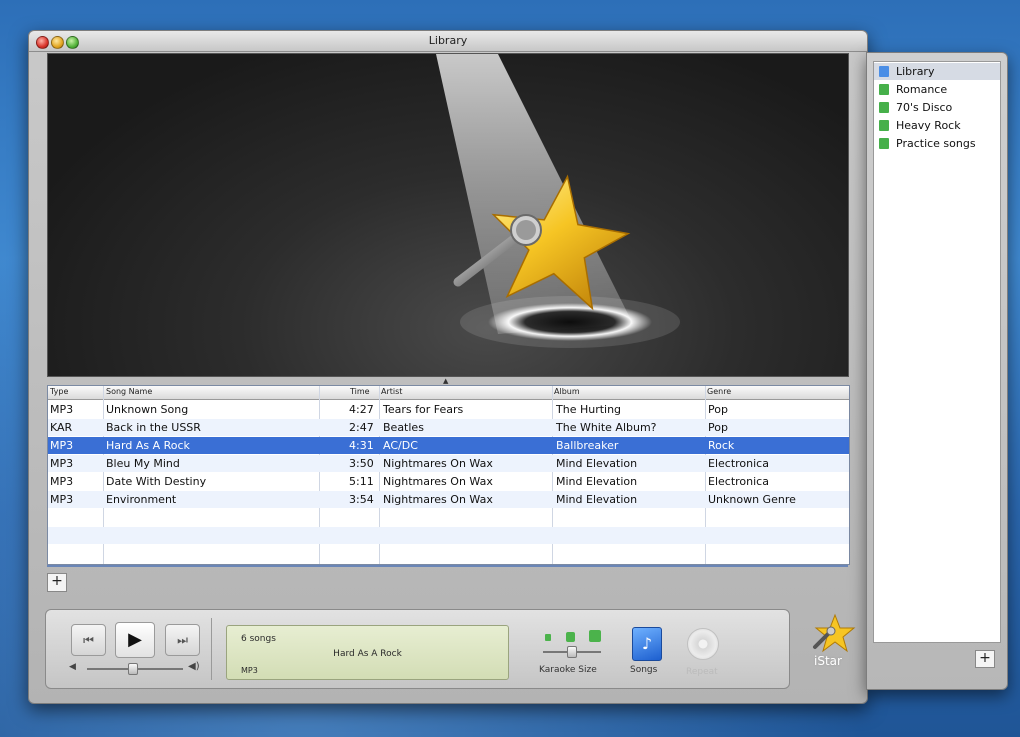  I want to click on column-header-song-name: Song Name, so click(129, 391).